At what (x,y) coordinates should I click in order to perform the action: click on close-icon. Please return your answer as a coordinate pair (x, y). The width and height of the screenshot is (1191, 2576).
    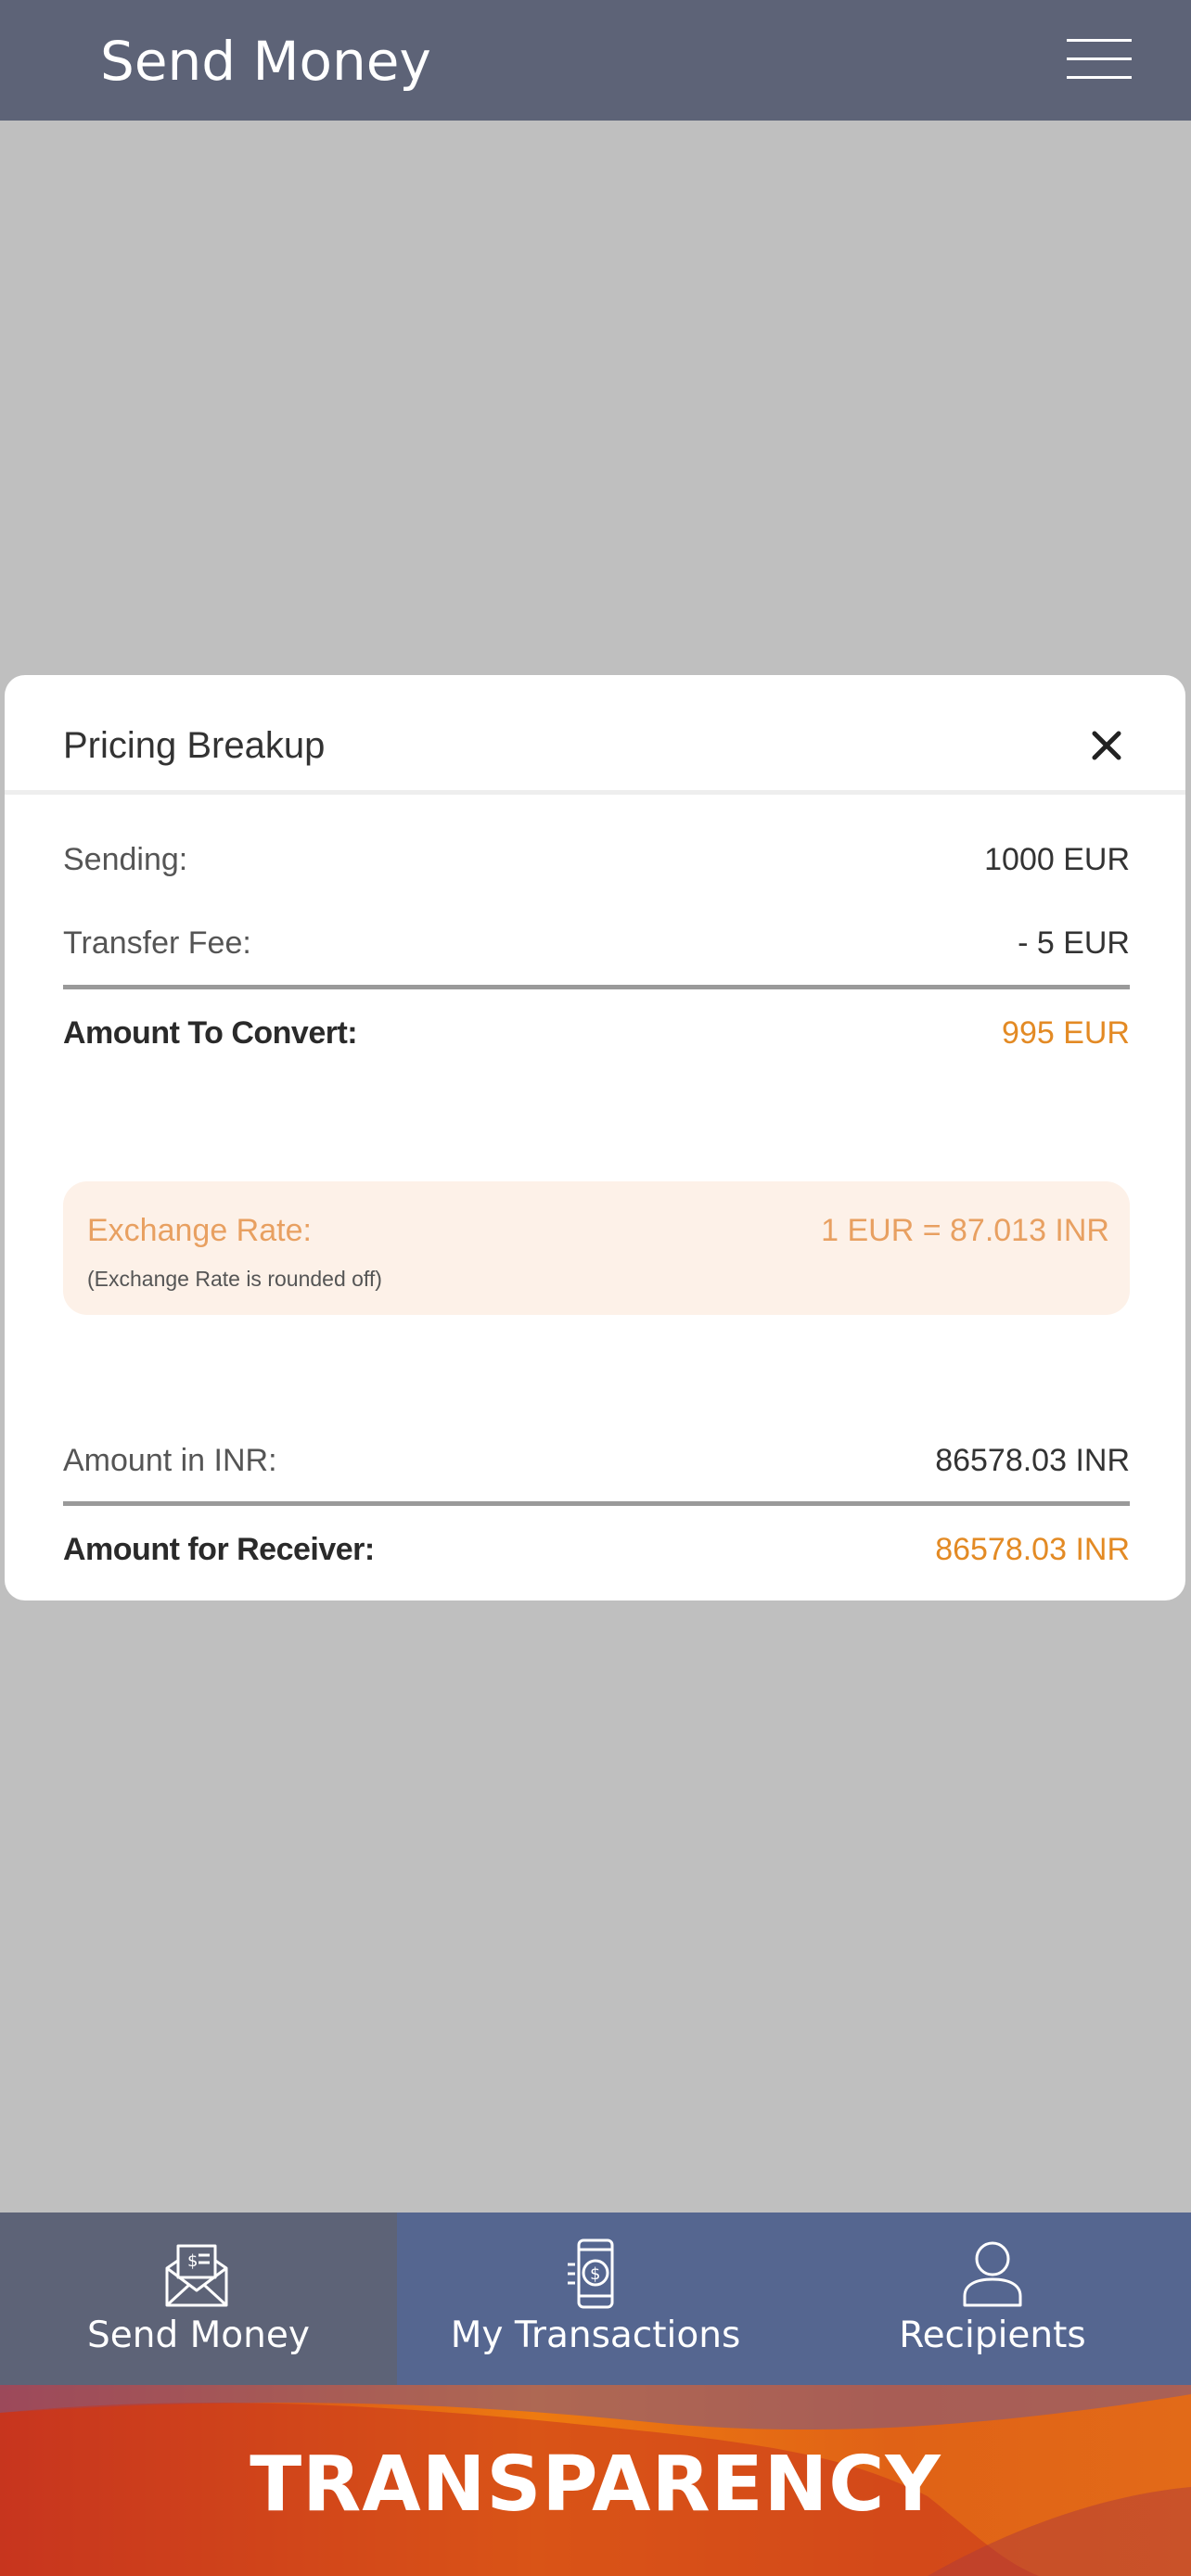
    Looking at the image, I should click on (1106, 746).